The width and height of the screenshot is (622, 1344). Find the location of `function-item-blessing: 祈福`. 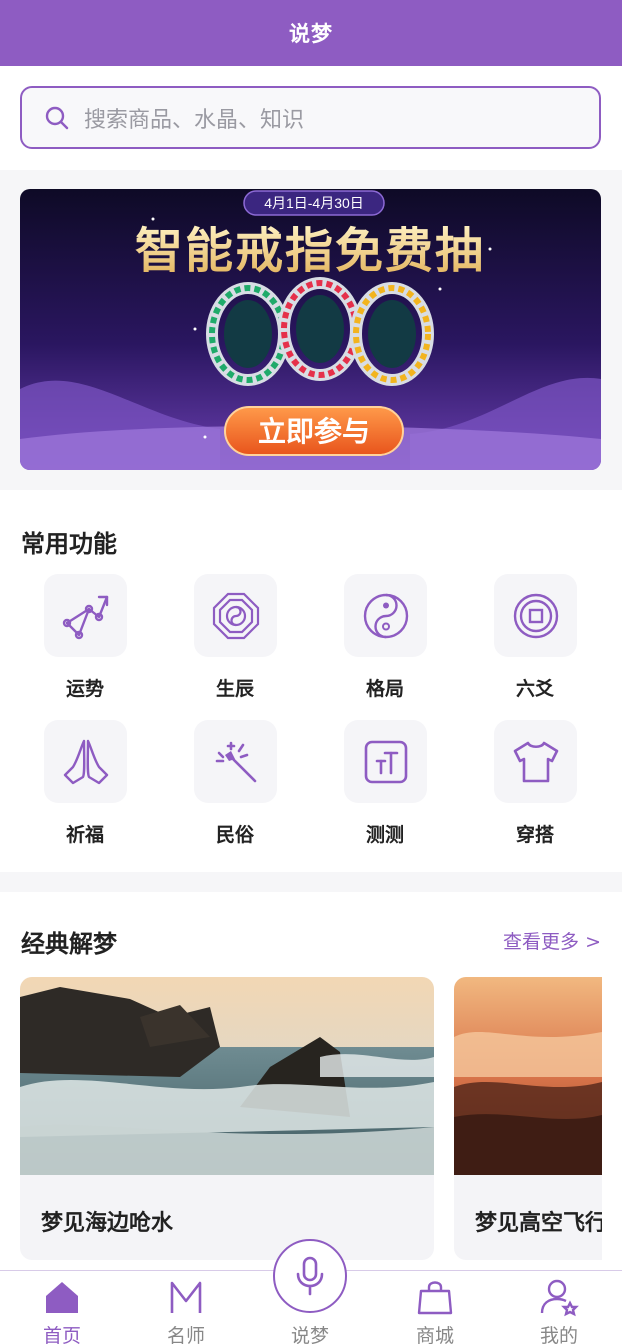

function-item-blessing: 祈福 is located at coordinates (85, 790).